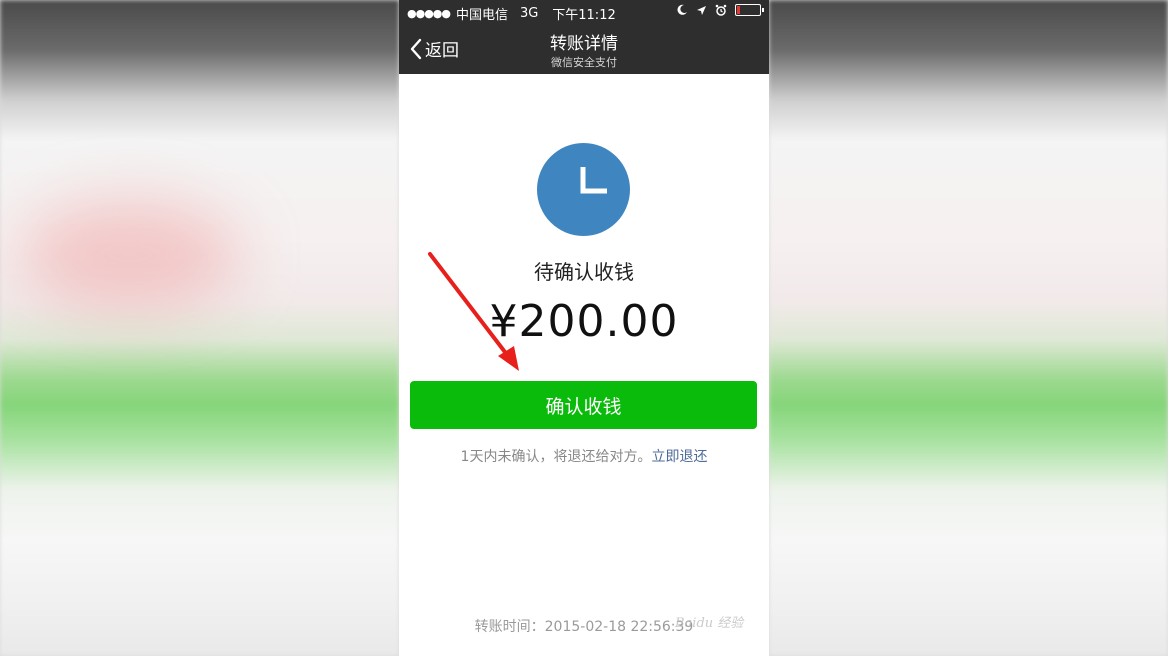  Describe the element at coordinates (584, 15) in the screenshot. I see `status-time: 下午11:12` at that location.